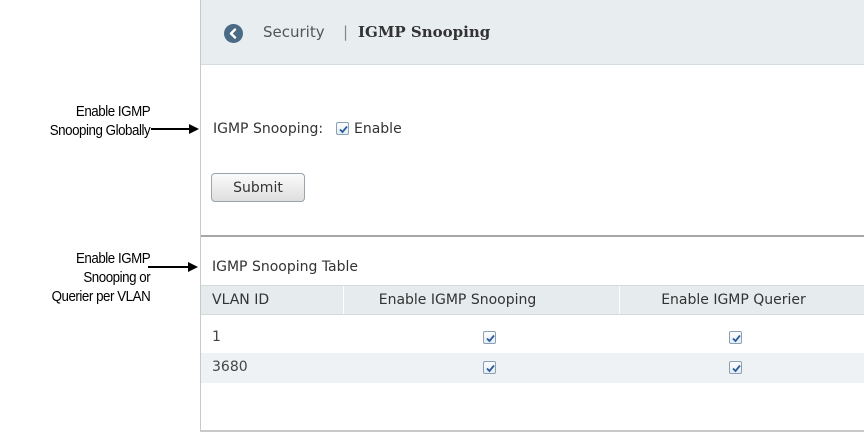 The image size is (864, 432). Describe the element at coordinates (241, 300) in the screenshot. I see `column-header-vlan-id: VLAN ID` at that location.